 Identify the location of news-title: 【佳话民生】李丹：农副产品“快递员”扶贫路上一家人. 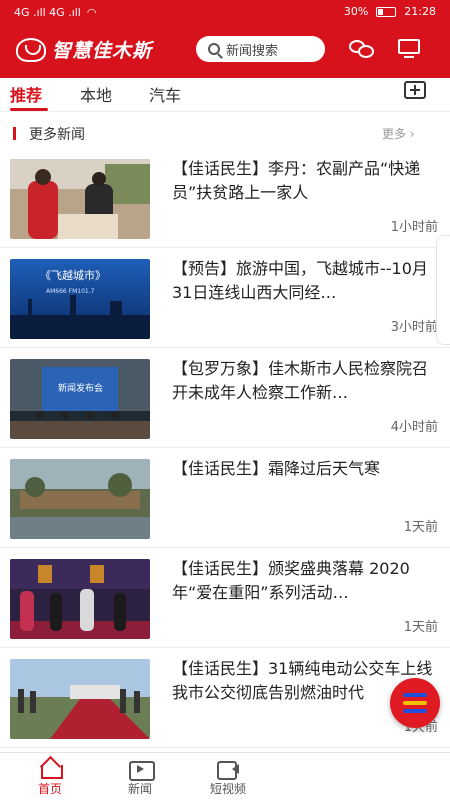
(296, 180).